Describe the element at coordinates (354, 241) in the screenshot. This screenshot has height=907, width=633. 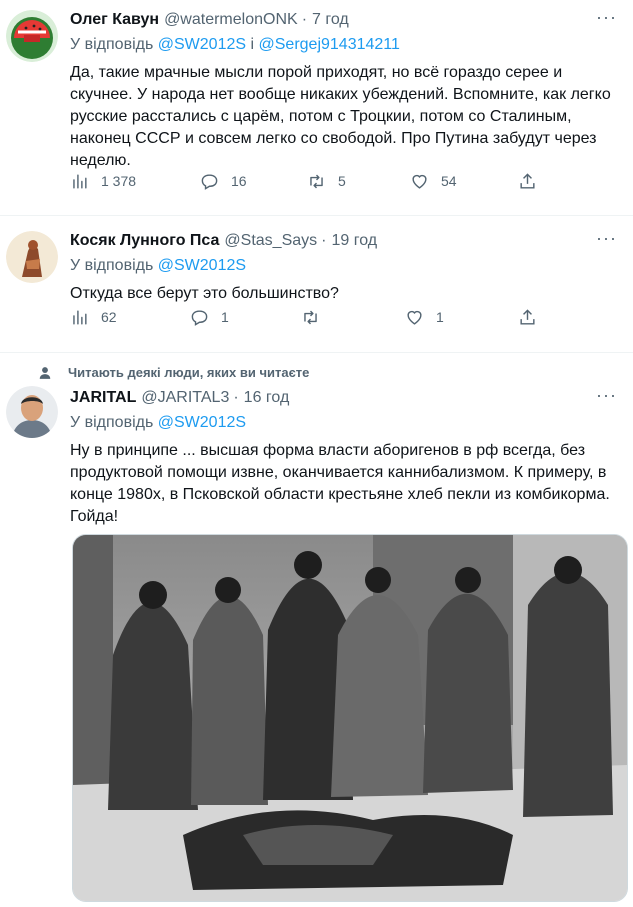
I see `tweet-time: 19 год` at that location.